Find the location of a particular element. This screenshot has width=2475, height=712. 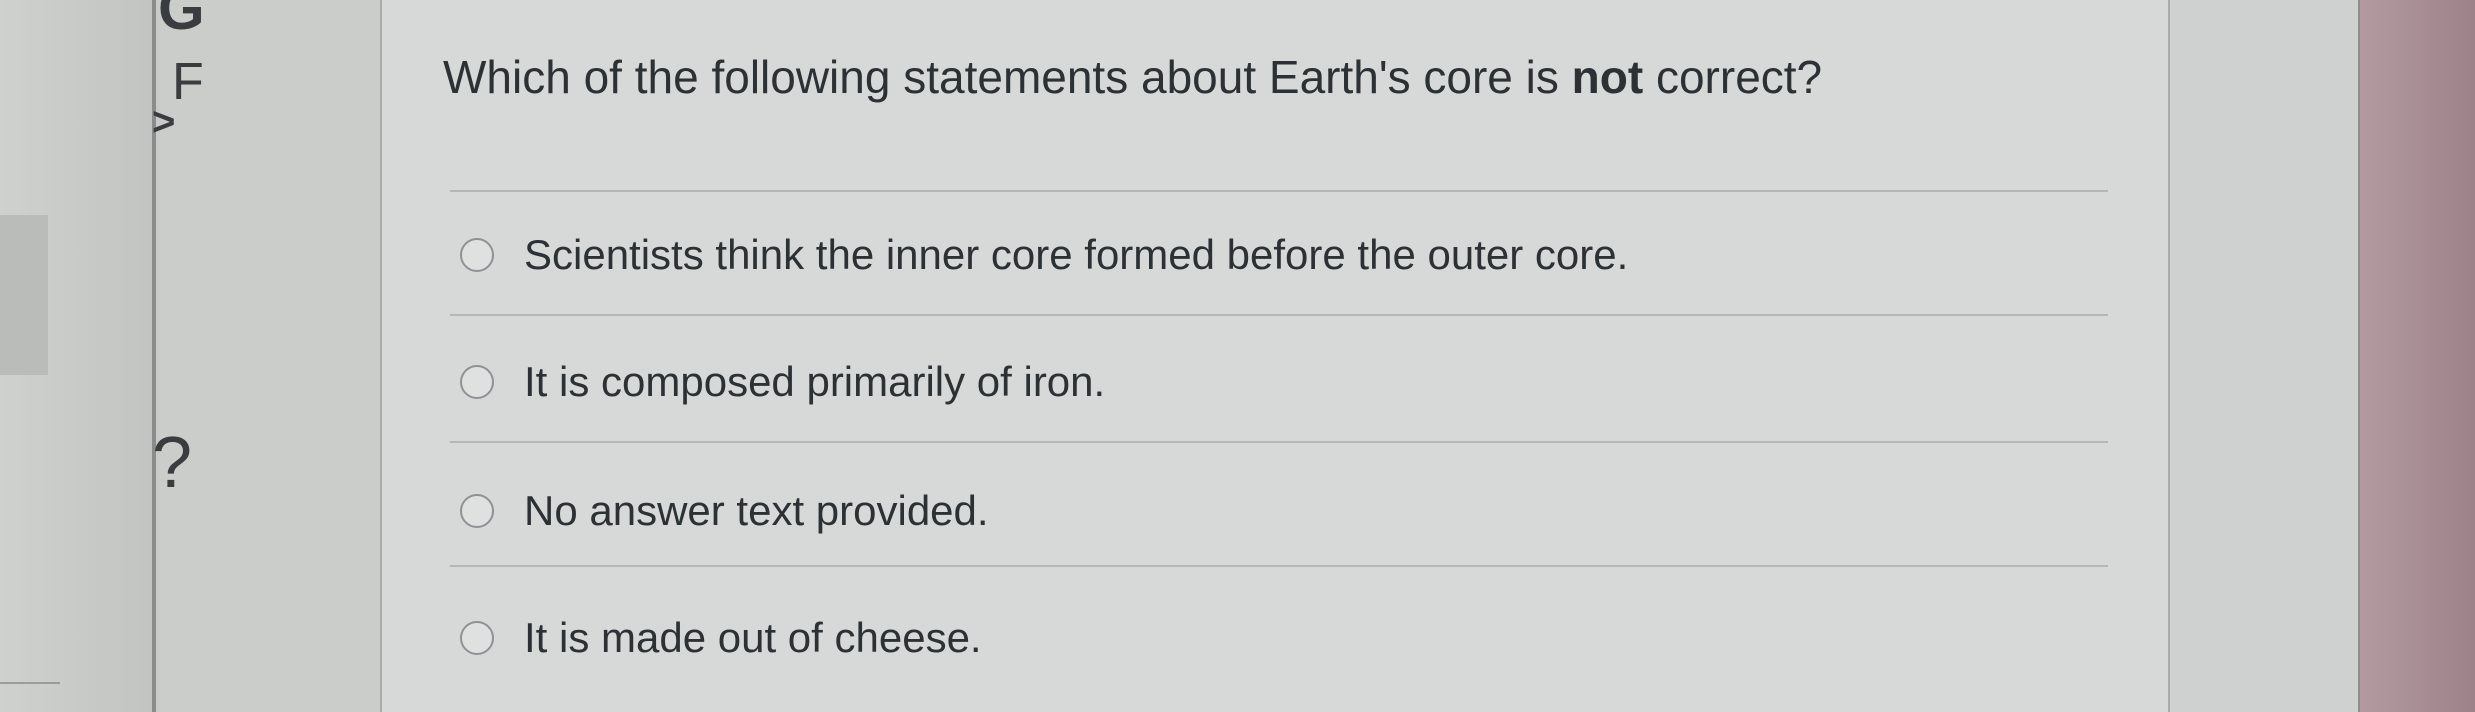

sidebar-glyph-top: G is located at coordinates (181, 21).